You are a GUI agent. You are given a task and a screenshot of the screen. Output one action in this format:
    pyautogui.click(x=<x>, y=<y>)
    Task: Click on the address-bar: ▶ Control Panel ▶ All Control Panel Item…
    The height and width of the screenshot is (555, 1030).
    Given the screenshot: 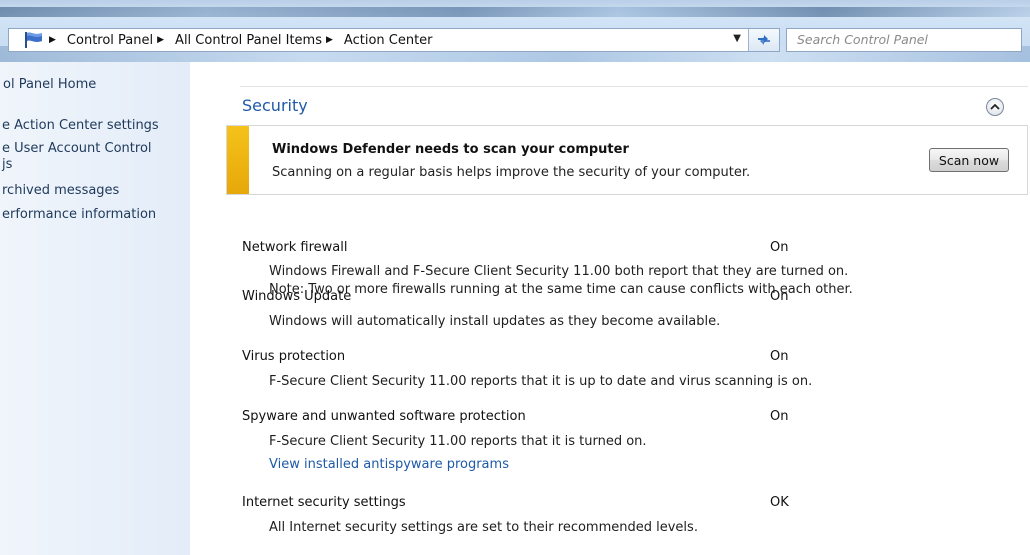 What is the action you would take?
    pyautogui.click(x=394, y=40)
    